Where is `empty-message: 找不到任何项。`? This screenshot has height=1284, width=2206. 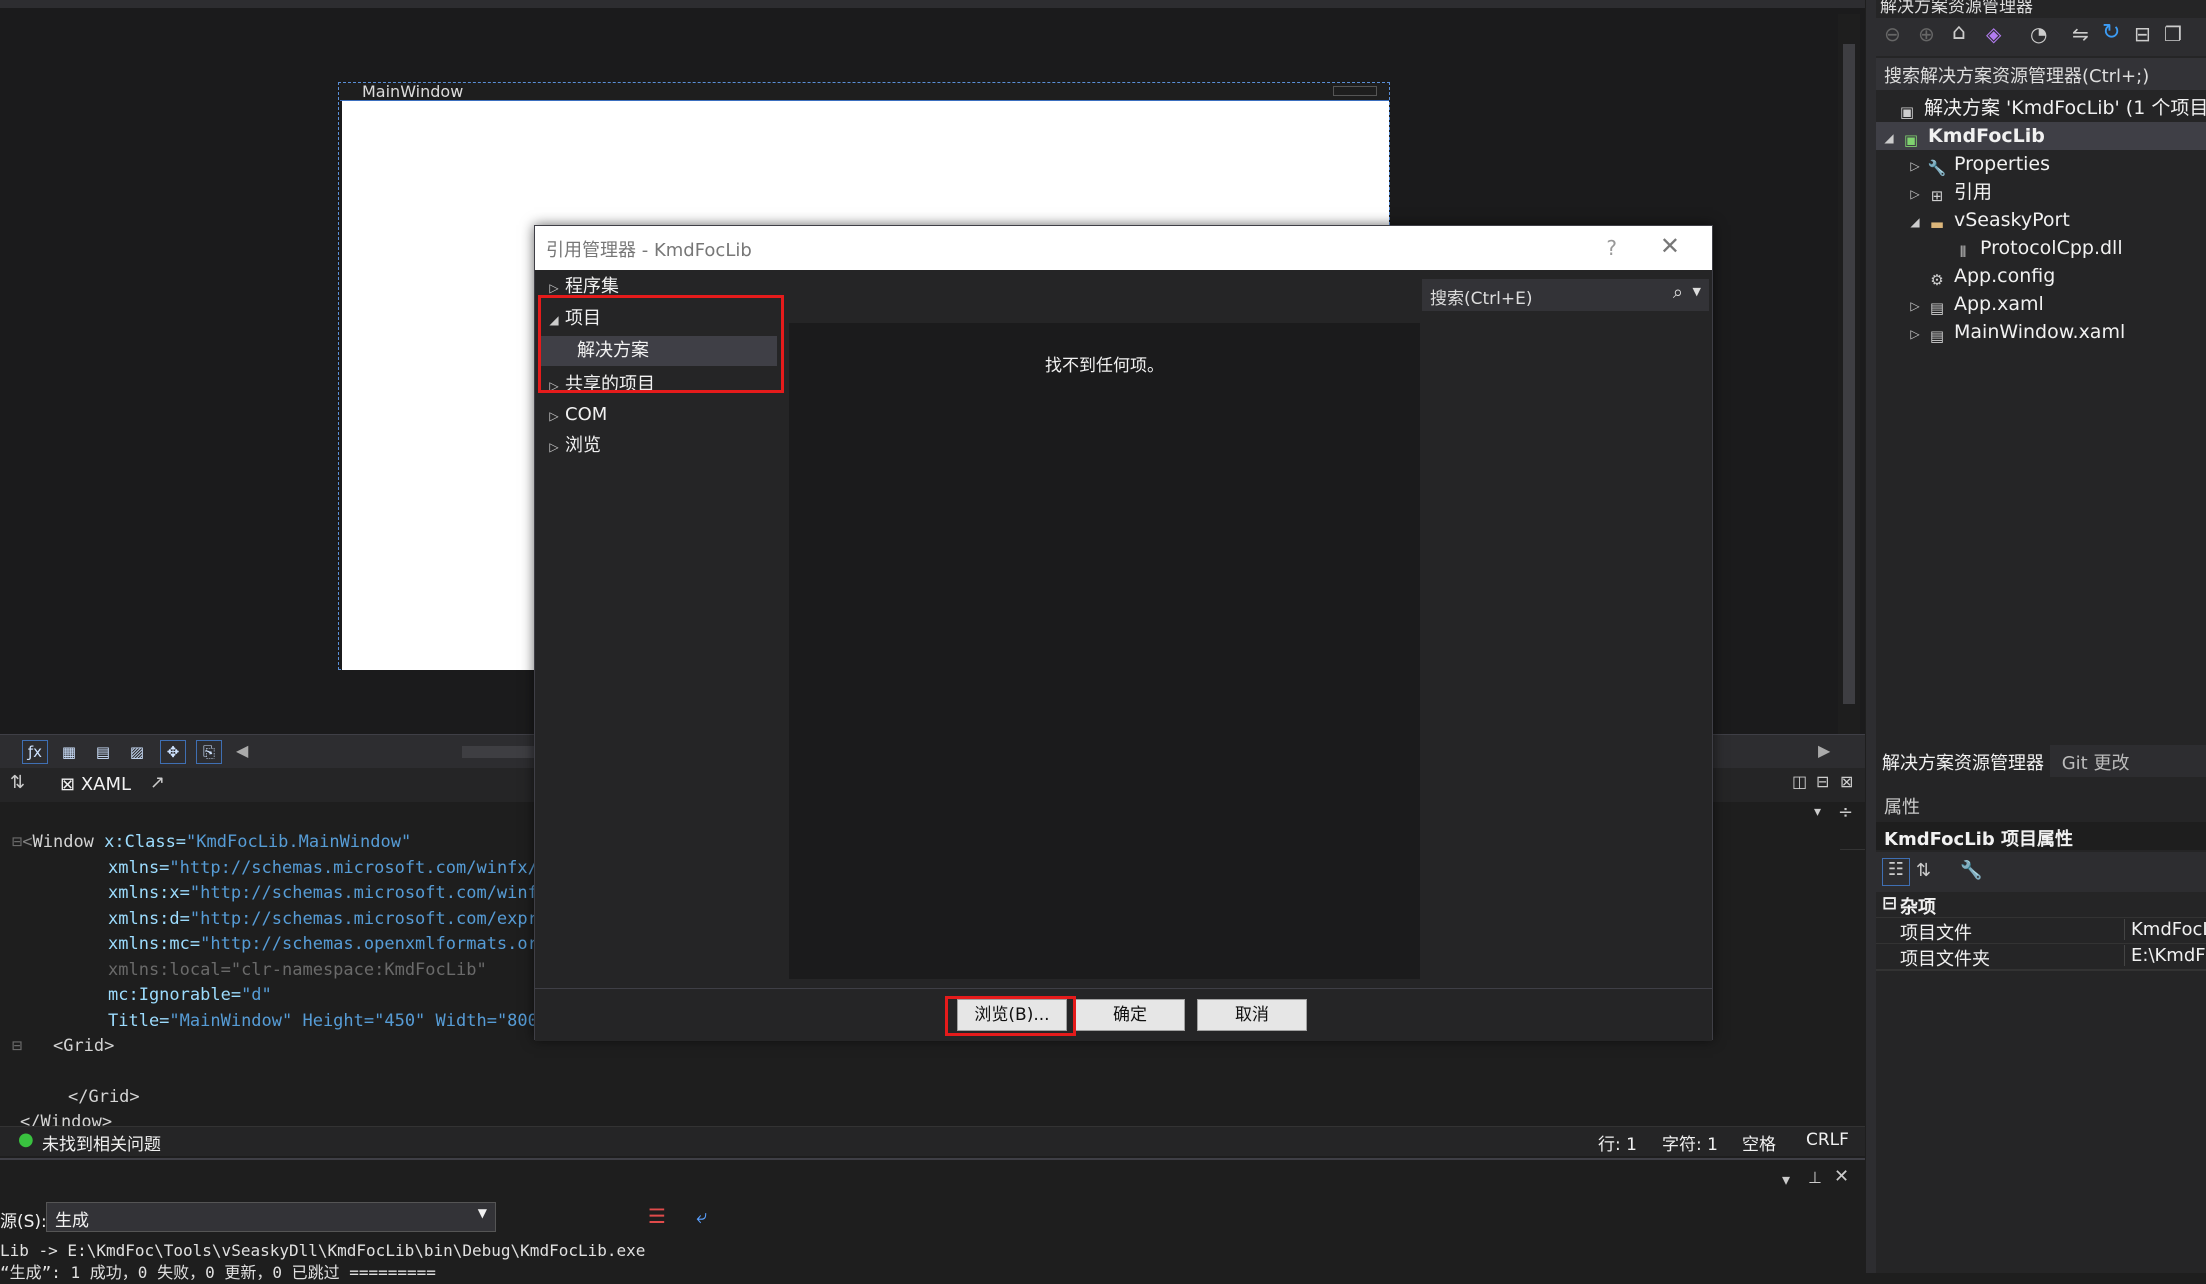
empty-message: 找不到任何项。 is located at coordinates (1104, 366).